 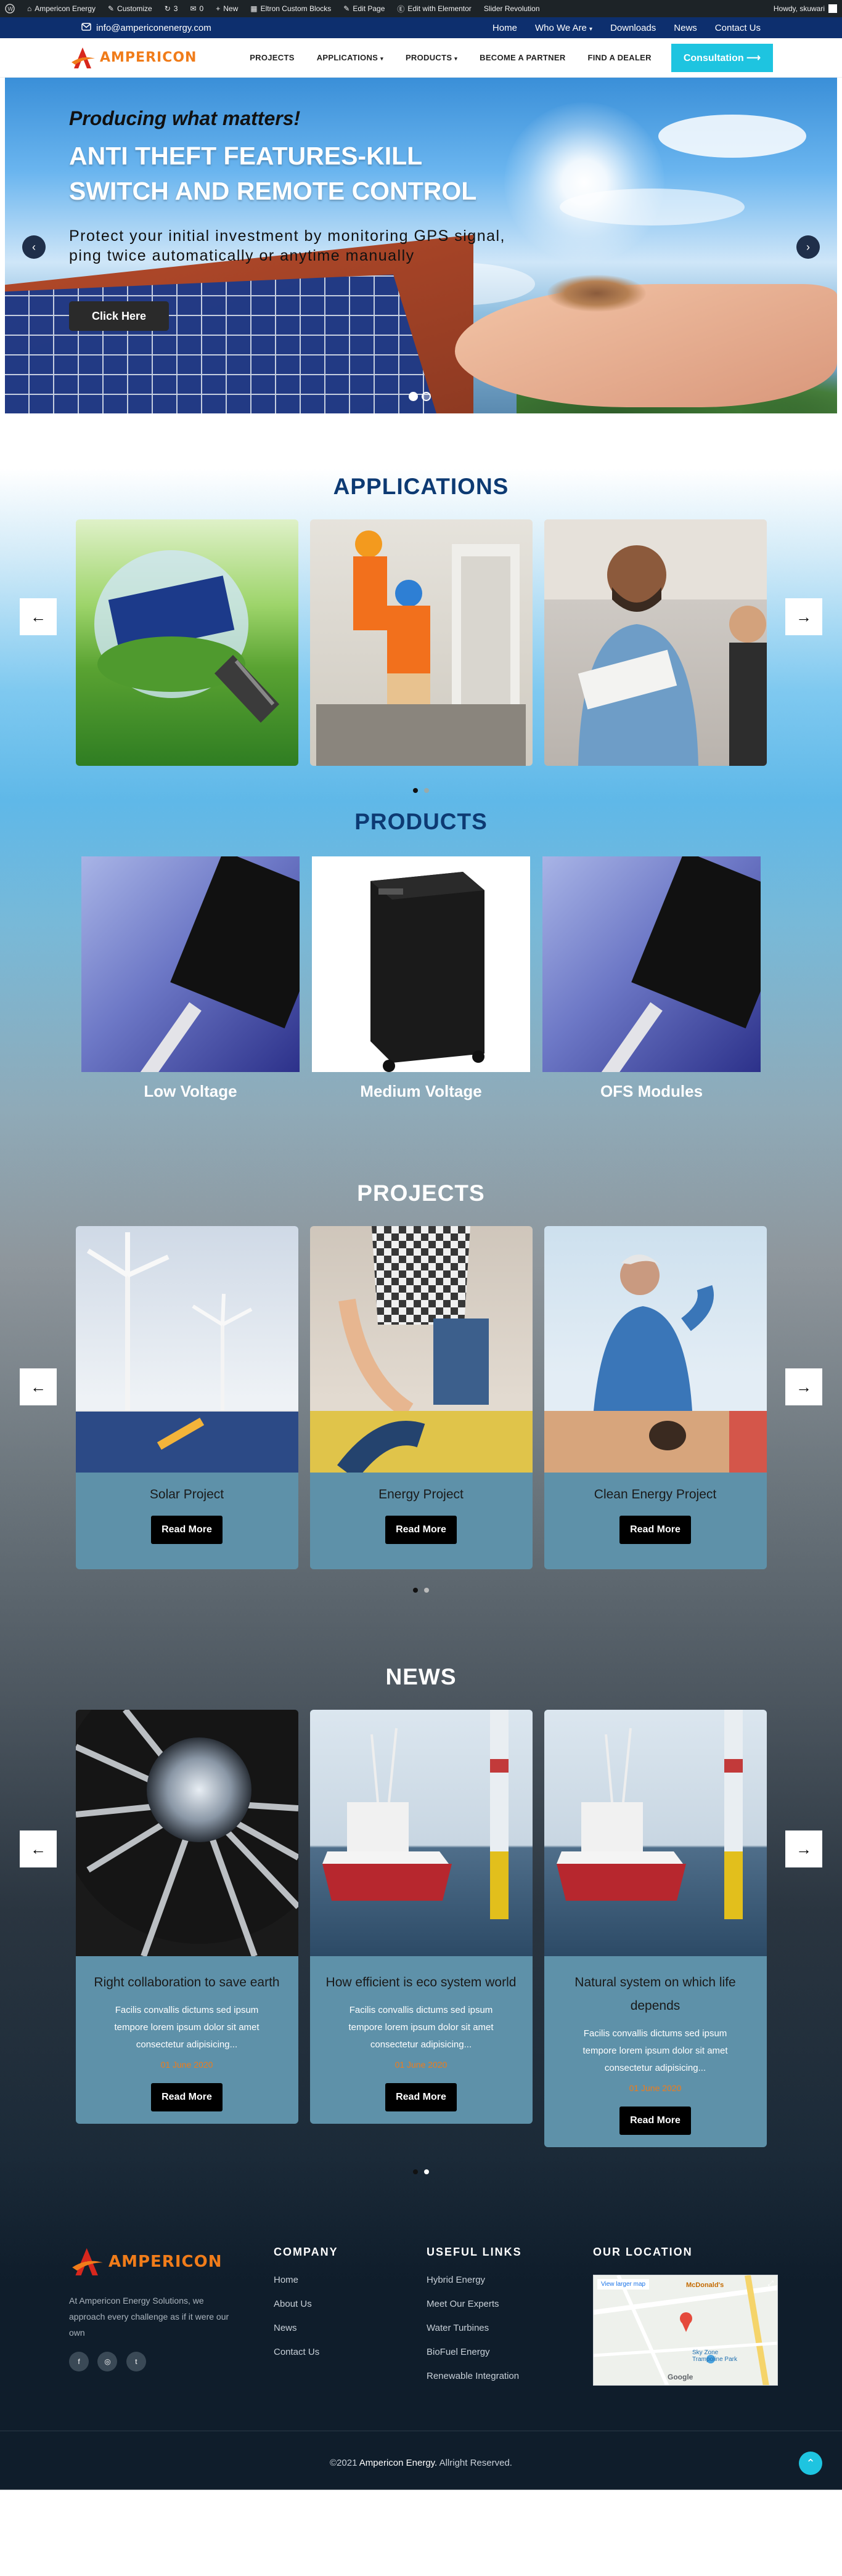 What do you see at coordinates (805, 8) in the screenshot?
I see `admin-account: Howdy, skuwari` at bounding box center [805, 8].